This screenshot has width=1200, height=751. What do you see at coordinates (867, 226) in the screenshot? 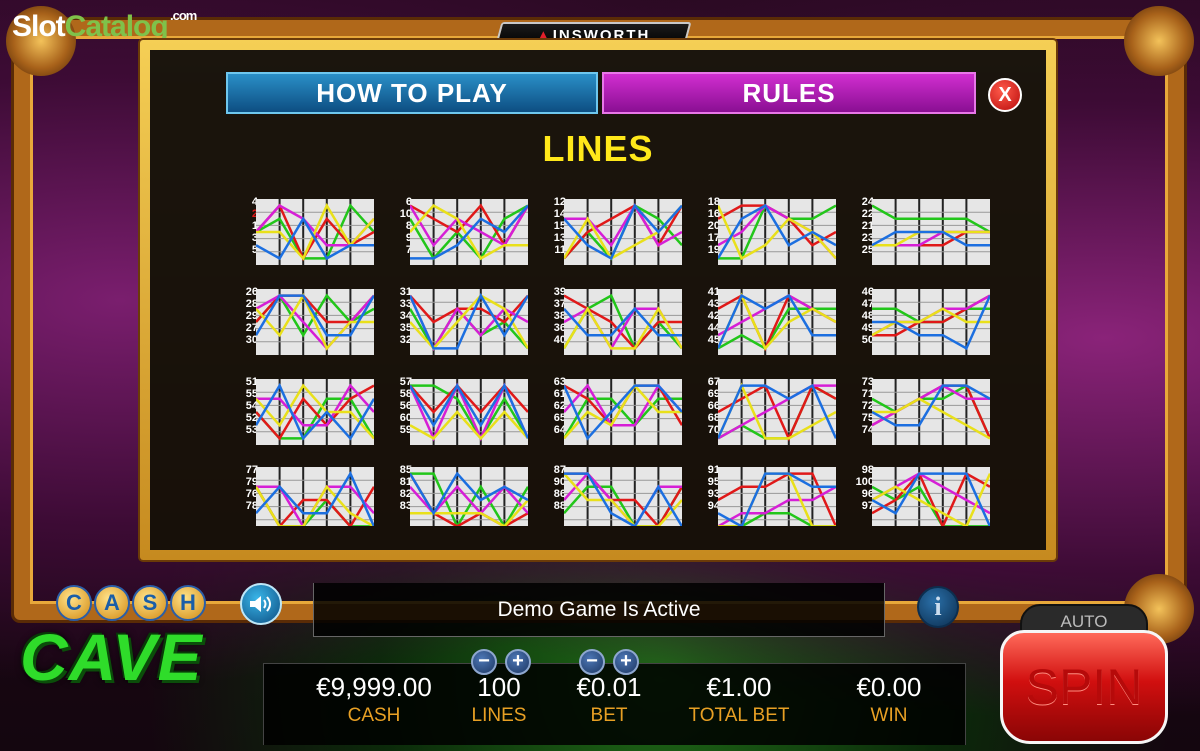
I see `payline-number: 21` at bounding box center [867, 226].